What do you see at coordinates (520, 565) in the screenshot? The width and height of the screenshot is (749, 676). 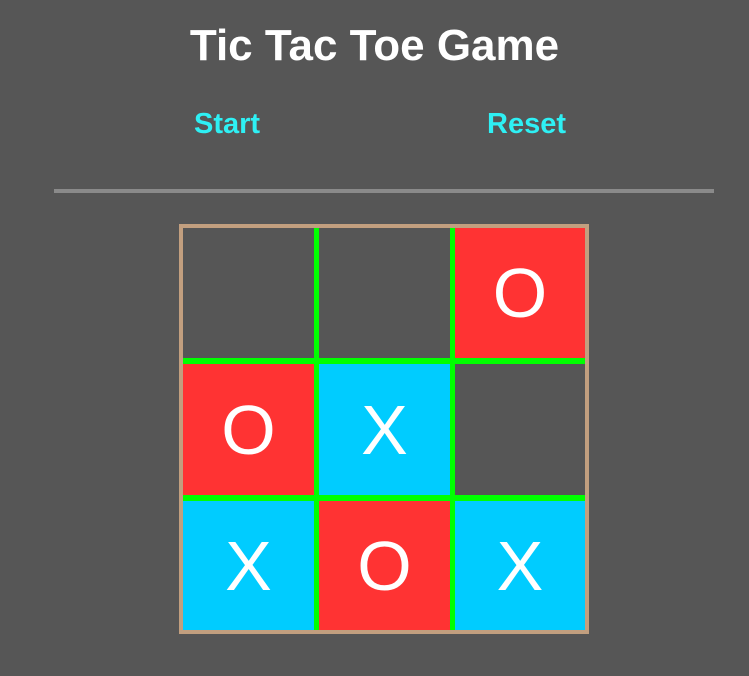 I see `board-cell-9: X` at bounding box center [520, 565].